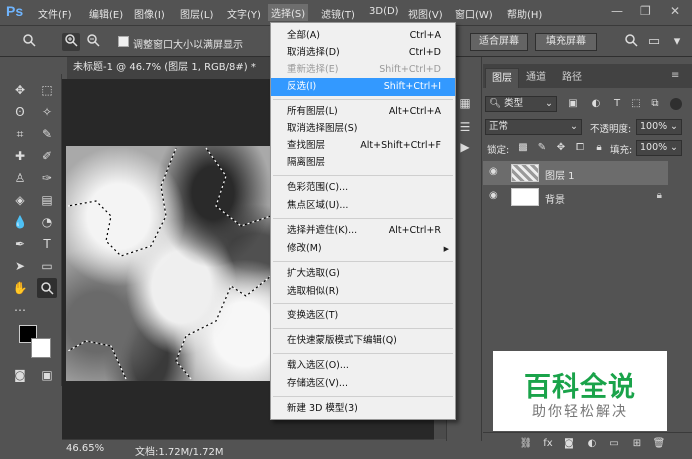 The height and width of the screenshot is (459, 692). I want to click on menu-item-all-layers: 所有图层(L) Alt+Ctrl+A, so click(363, 112).